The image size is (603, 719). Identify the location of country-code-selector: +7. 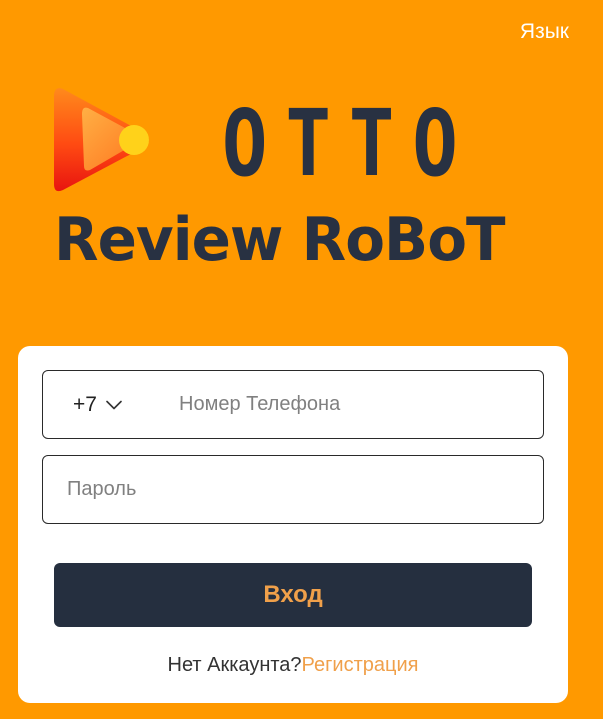
(126, 405).